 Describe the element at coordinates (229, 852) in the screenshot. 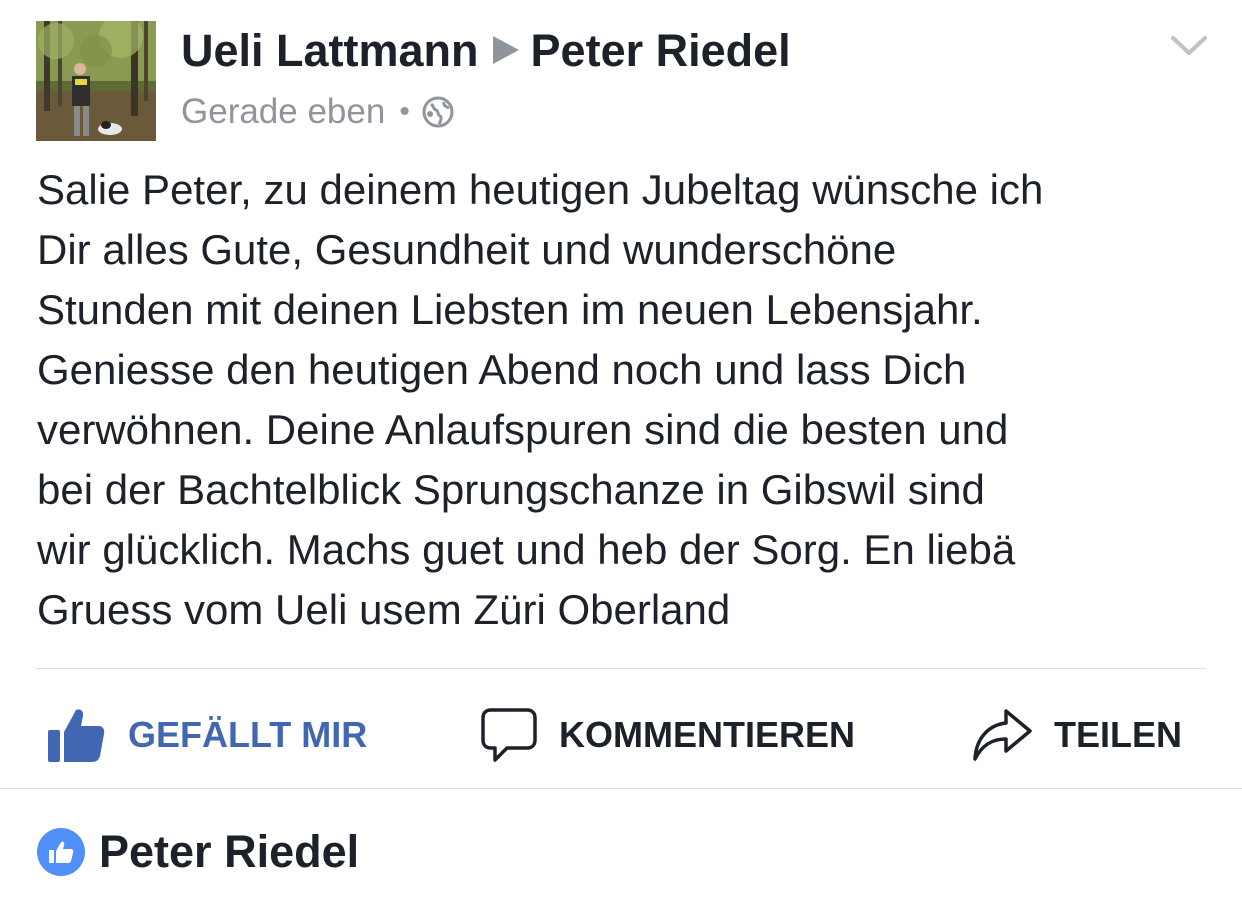

I see `liker-name: Peter Riedel` at that location.